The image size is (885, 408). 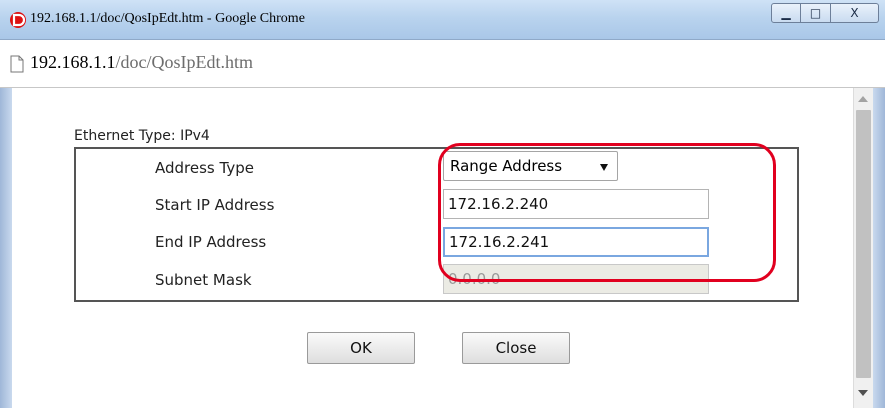 What do you see at coordinates (17, 64) in the screenshot?
I see `page-icon` at bounding box center [17, 64].